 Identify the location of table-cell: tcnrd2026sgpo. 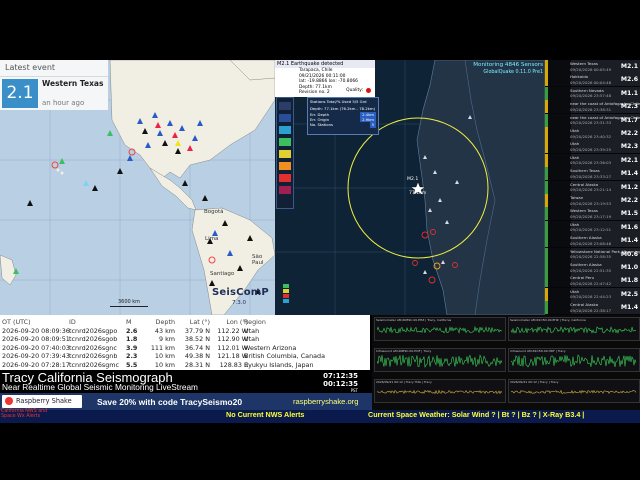
(93, 331).